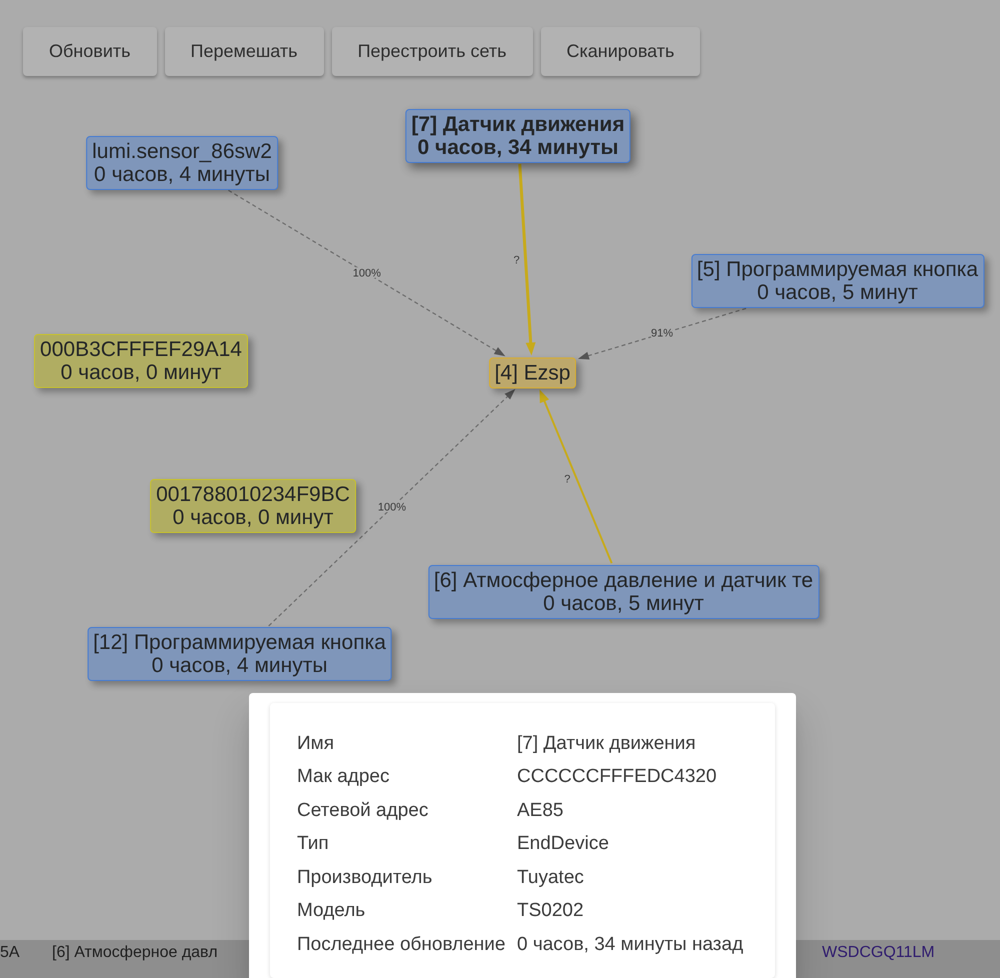 The height and width of the screenshot is (978, 1000). I want to click on network-node: [4] Ezsp, so click(532, 372).